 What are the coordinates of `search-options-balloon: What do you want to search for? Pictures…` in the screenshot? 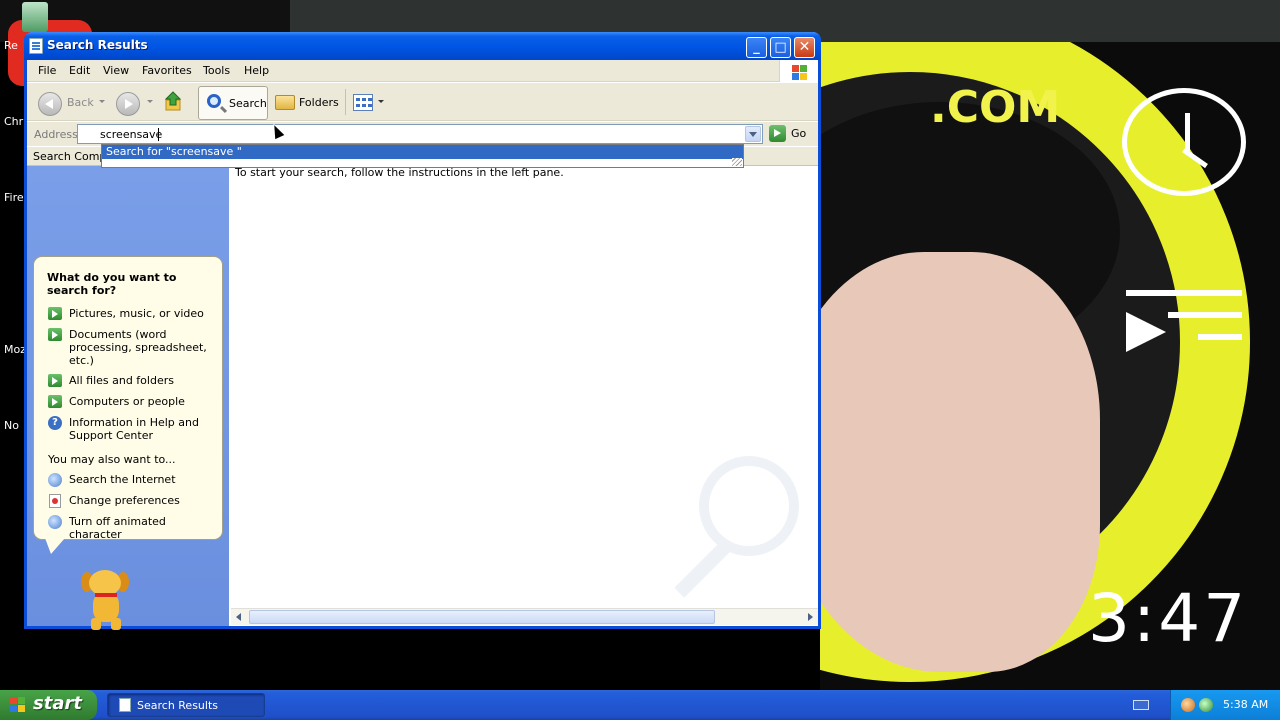 It's located at (128, 398).